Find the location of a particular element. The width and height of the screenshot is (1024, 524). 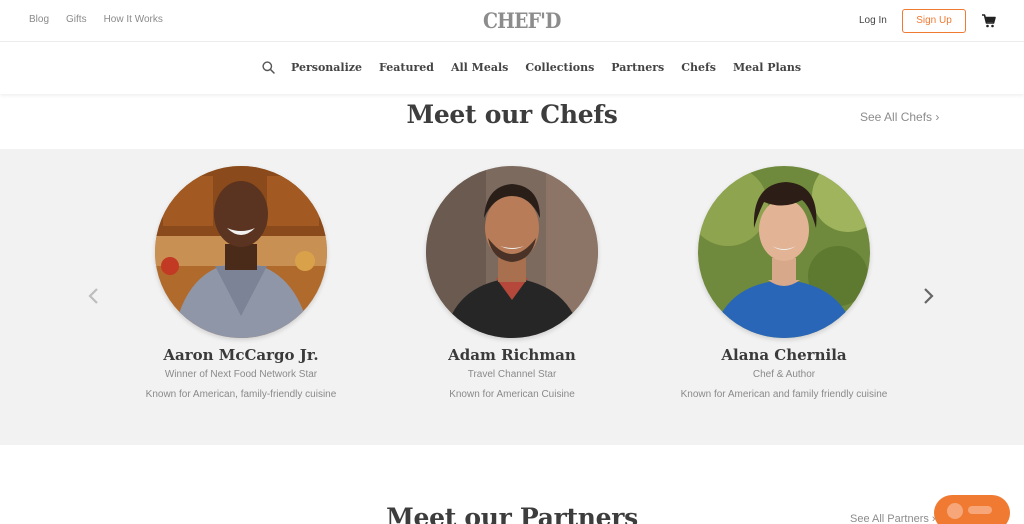

chat-label-placeholder is located at coordinates (980, 510).